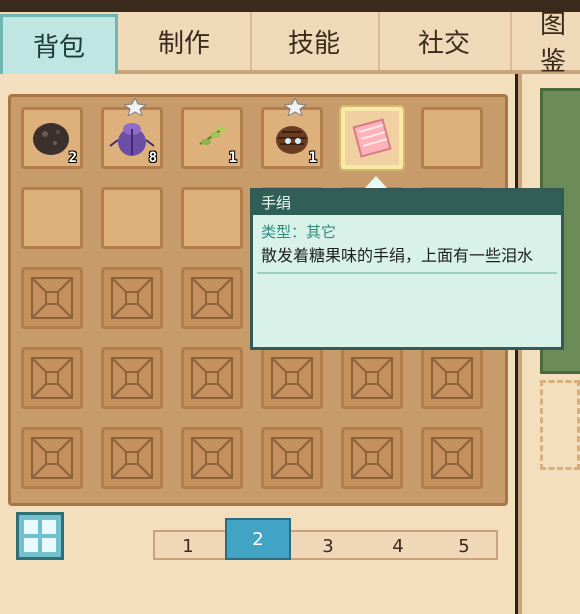 The height and width of the screenshot is (614, 580). Describe the element at coordinates (52, 138) in the screenshot. I see `inventory-slot: 2` at that location.